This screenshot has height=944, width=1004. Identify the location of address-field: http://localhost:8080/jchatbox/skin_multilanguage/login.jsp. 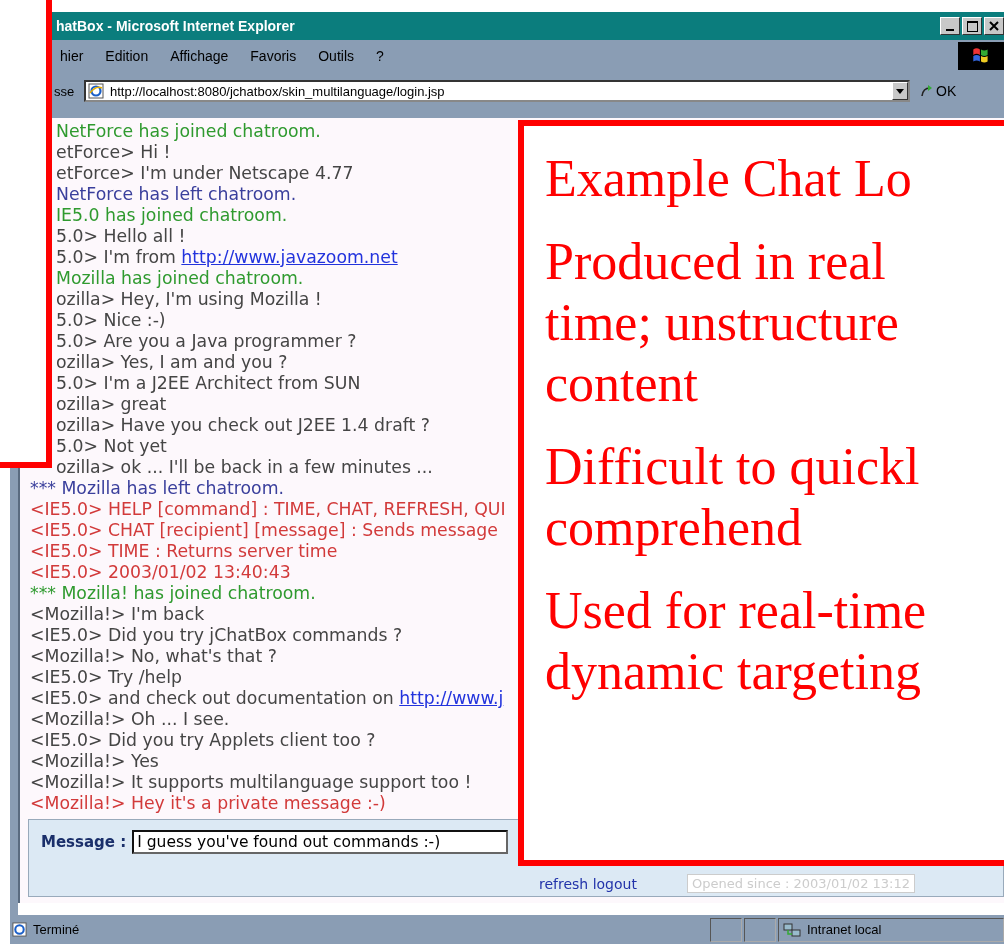
(497, 91).